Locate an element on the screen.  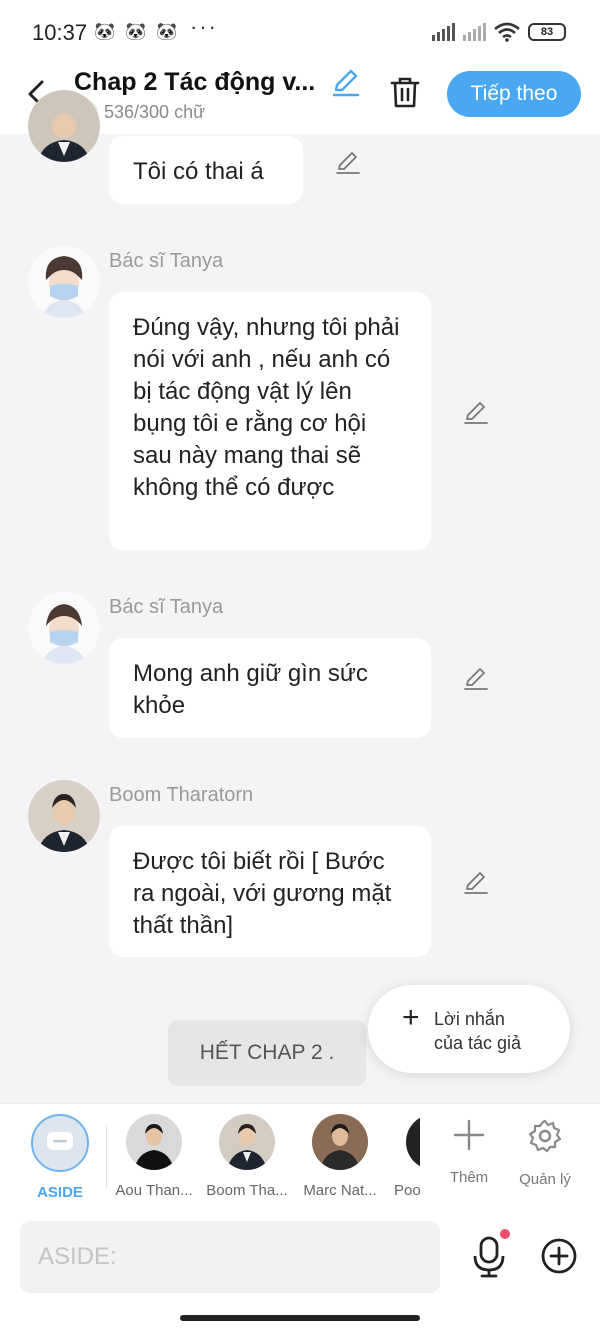
add-circle-icon is located at coordinates (559, 1256).